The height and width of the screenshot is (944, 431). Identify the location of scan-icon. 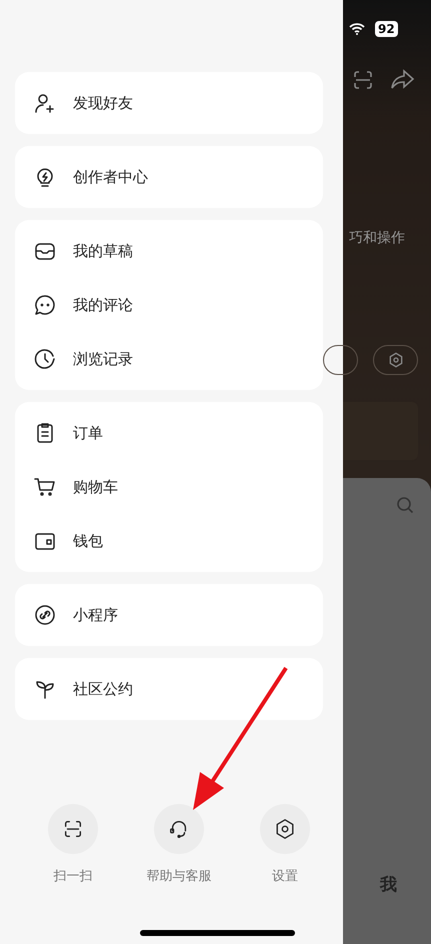
(363, 80).